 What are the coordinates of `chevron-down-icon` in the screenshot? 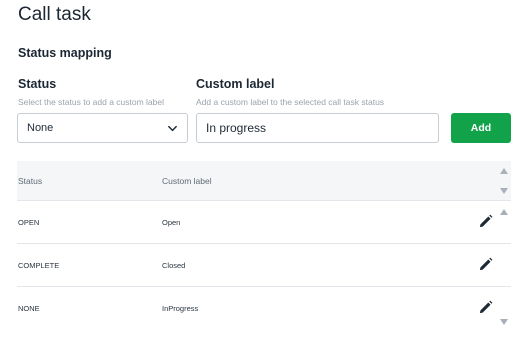 It's located at (172, 128).